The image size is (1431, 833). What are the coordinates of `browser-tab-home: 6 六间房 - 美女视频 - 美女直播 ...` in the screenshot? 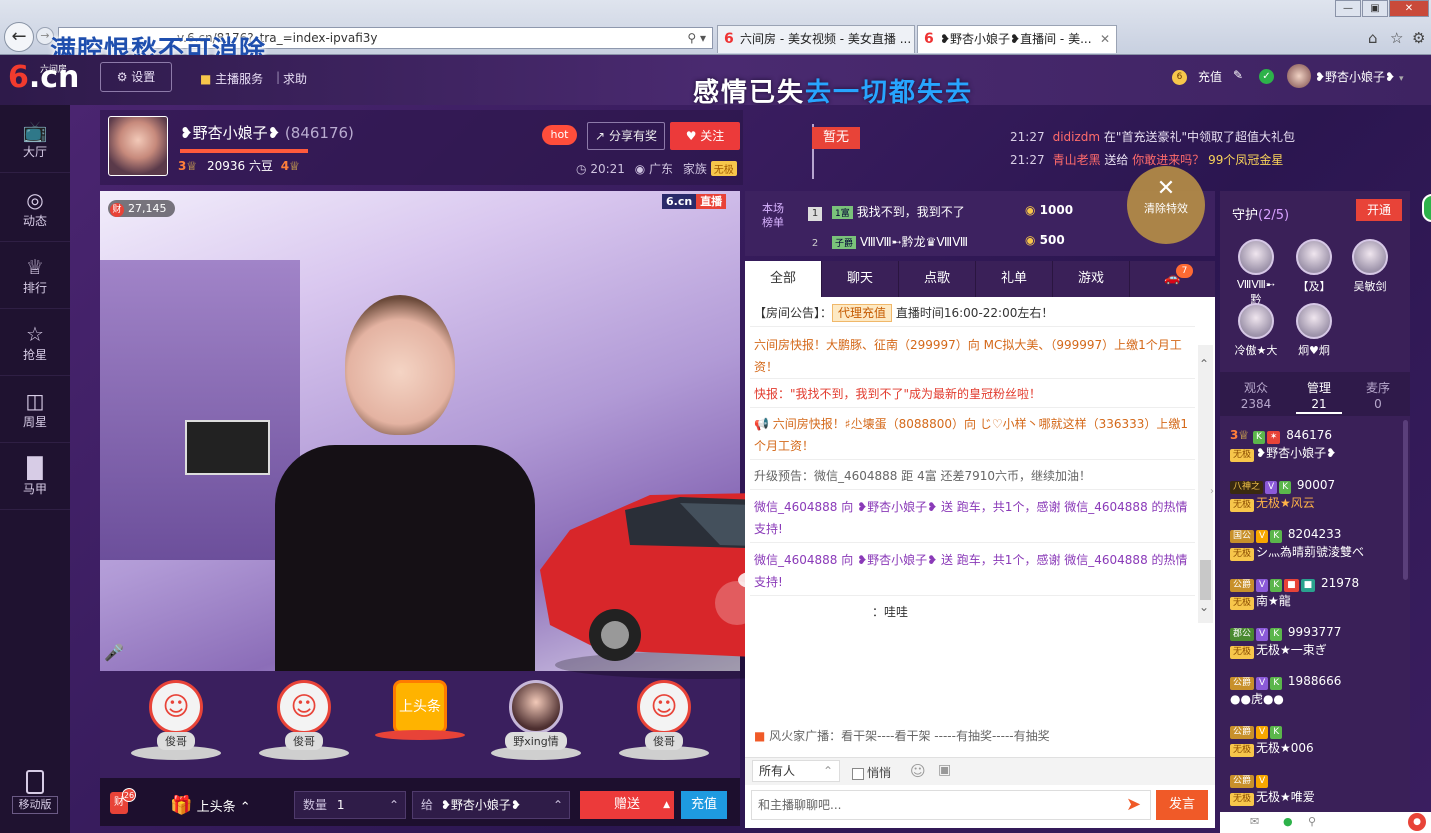 It's located at (816, 39).